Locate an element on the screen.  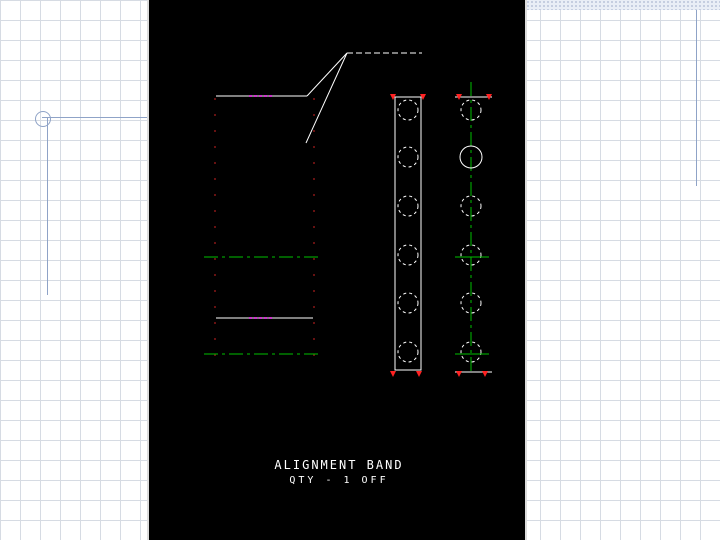
side-view-left-outline is located at coordinates (408, 233).